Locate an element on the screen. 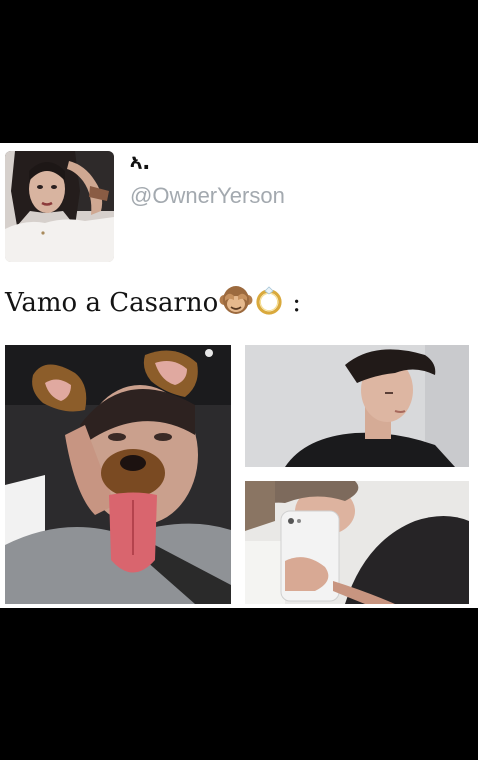 The image size is (478, 760). photo-bottom-right-image is located at coordinates (357, 542).